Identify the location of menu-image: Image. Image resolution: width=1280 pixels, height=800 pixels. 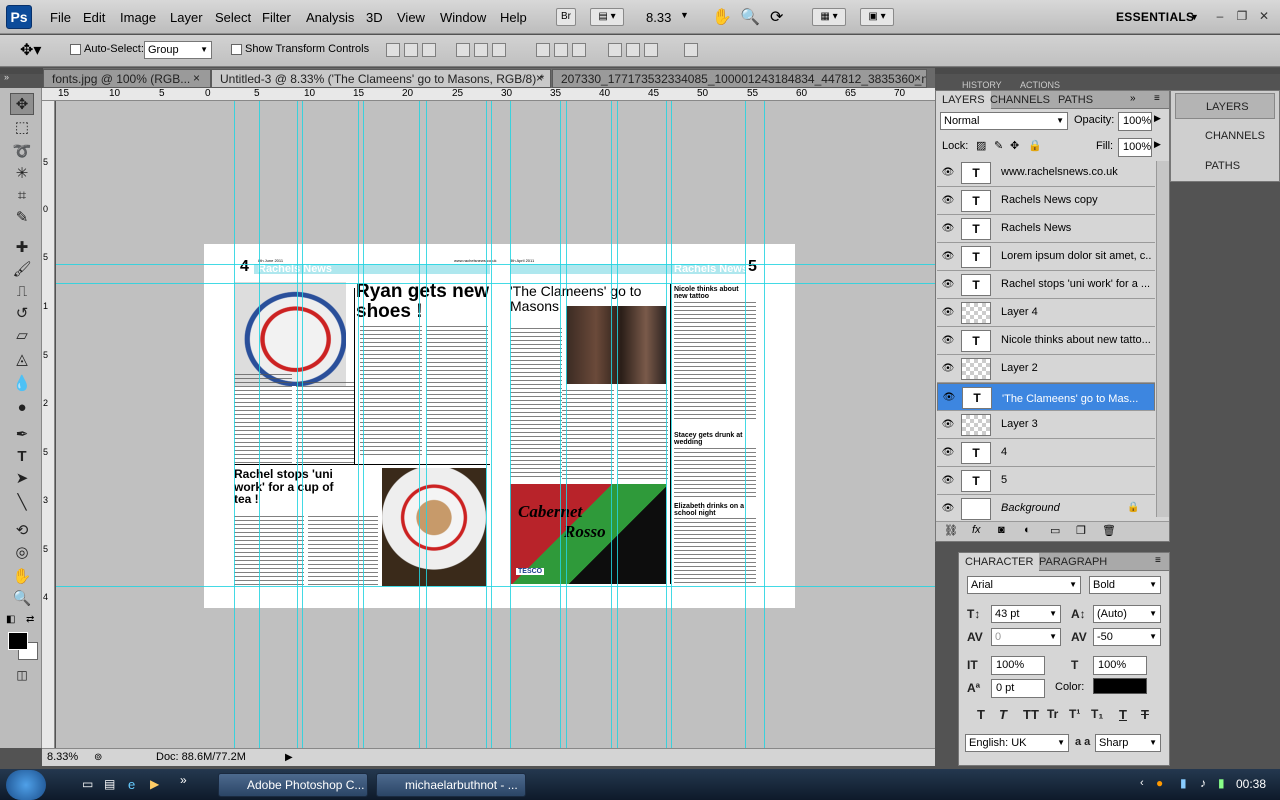
(138, 17).